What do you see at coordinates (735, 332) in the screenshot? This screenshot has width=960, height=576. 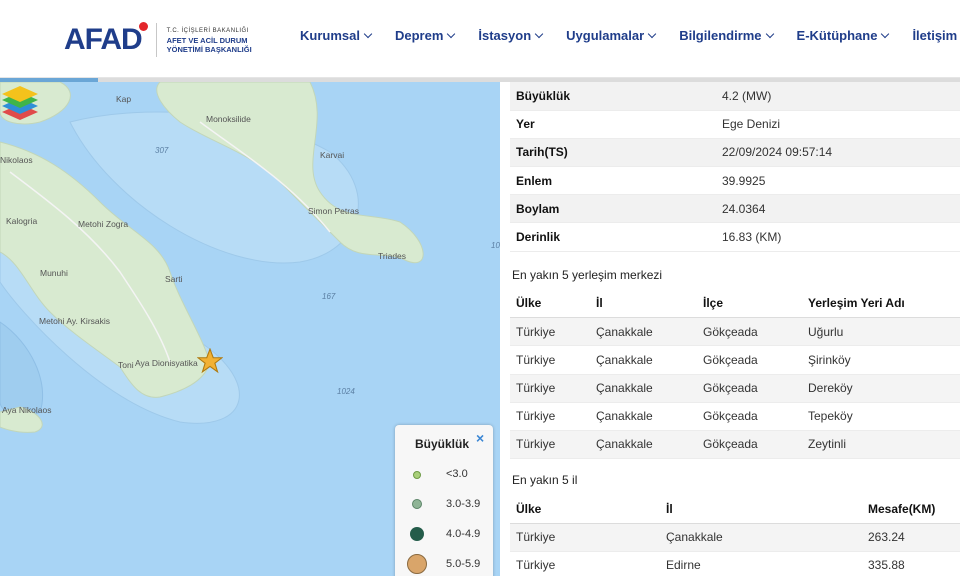 I see `table-row: Türkiye Çanakkale Gökçeada Uğurlu` at bounding box center [735, 332].